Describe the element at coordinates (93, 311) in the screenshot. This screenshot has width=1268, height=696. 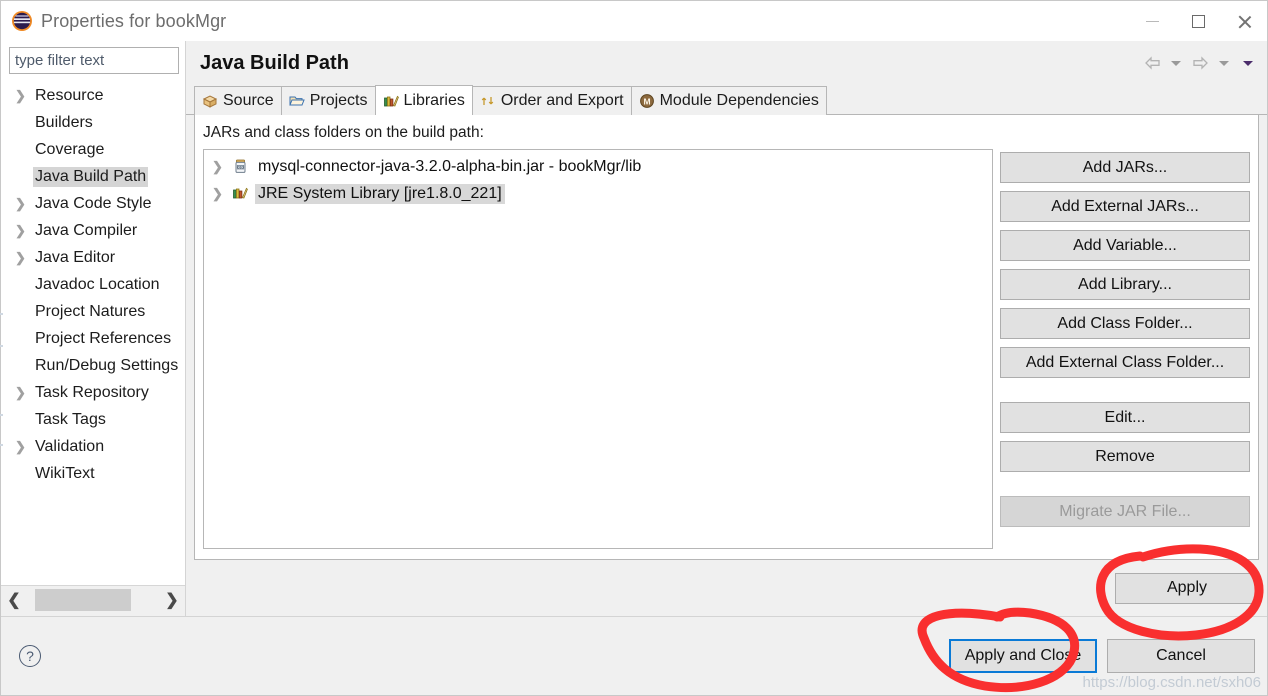
I see `sidebar-item-project-natures: Project Natures` at that location.